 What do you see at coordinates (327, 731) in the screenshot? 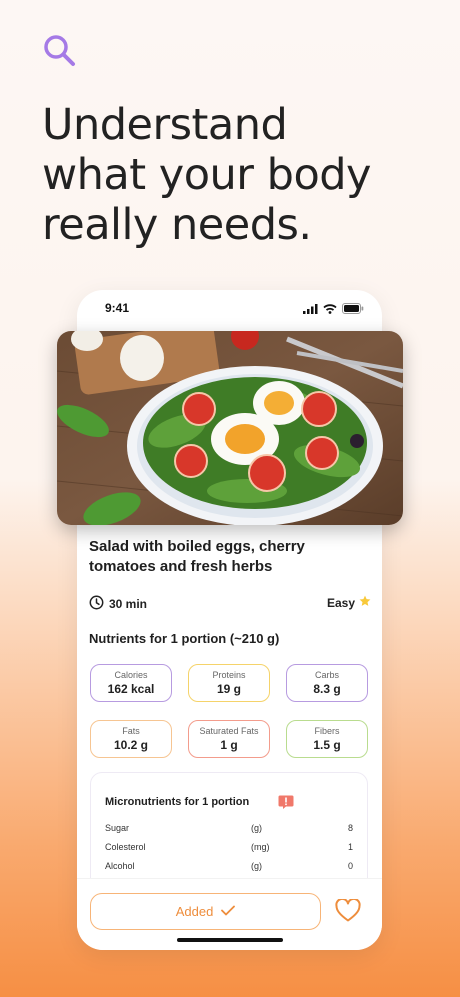
I see `tile-label: Fibers` at bounding box center [327, 731].